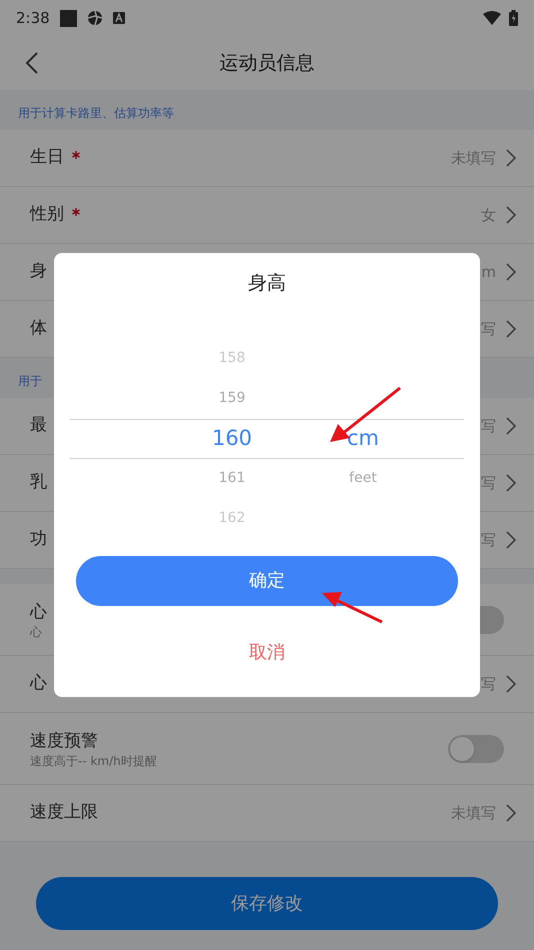 This screenshot has width=534, height=950. What do you see at coordinates (267, 215) in the screenshot?
I see `settings-row: 性别 女` at bounding box center [267, 215].